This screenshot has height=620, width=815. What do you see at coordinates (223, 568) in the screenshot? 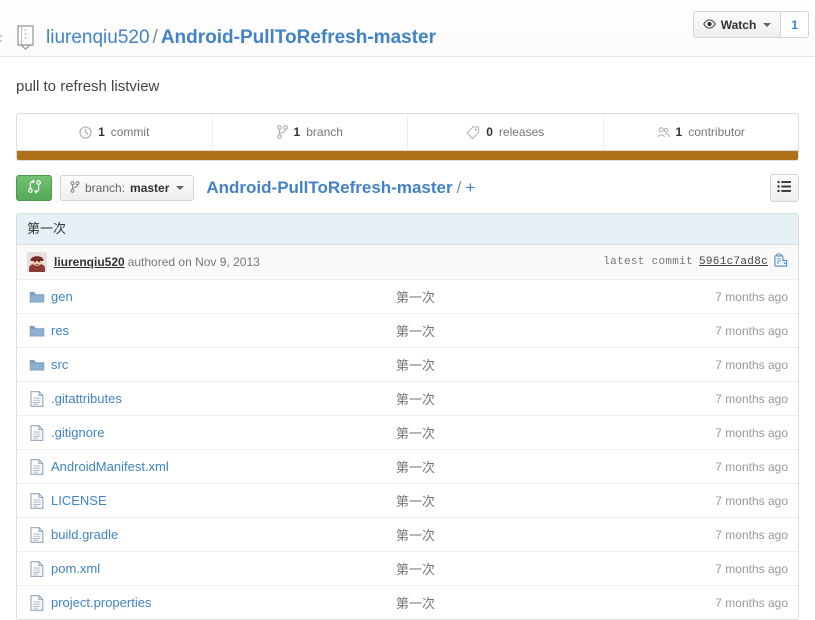
I see `file-name-cell: pom.xml` at bounding box center [223, 568].